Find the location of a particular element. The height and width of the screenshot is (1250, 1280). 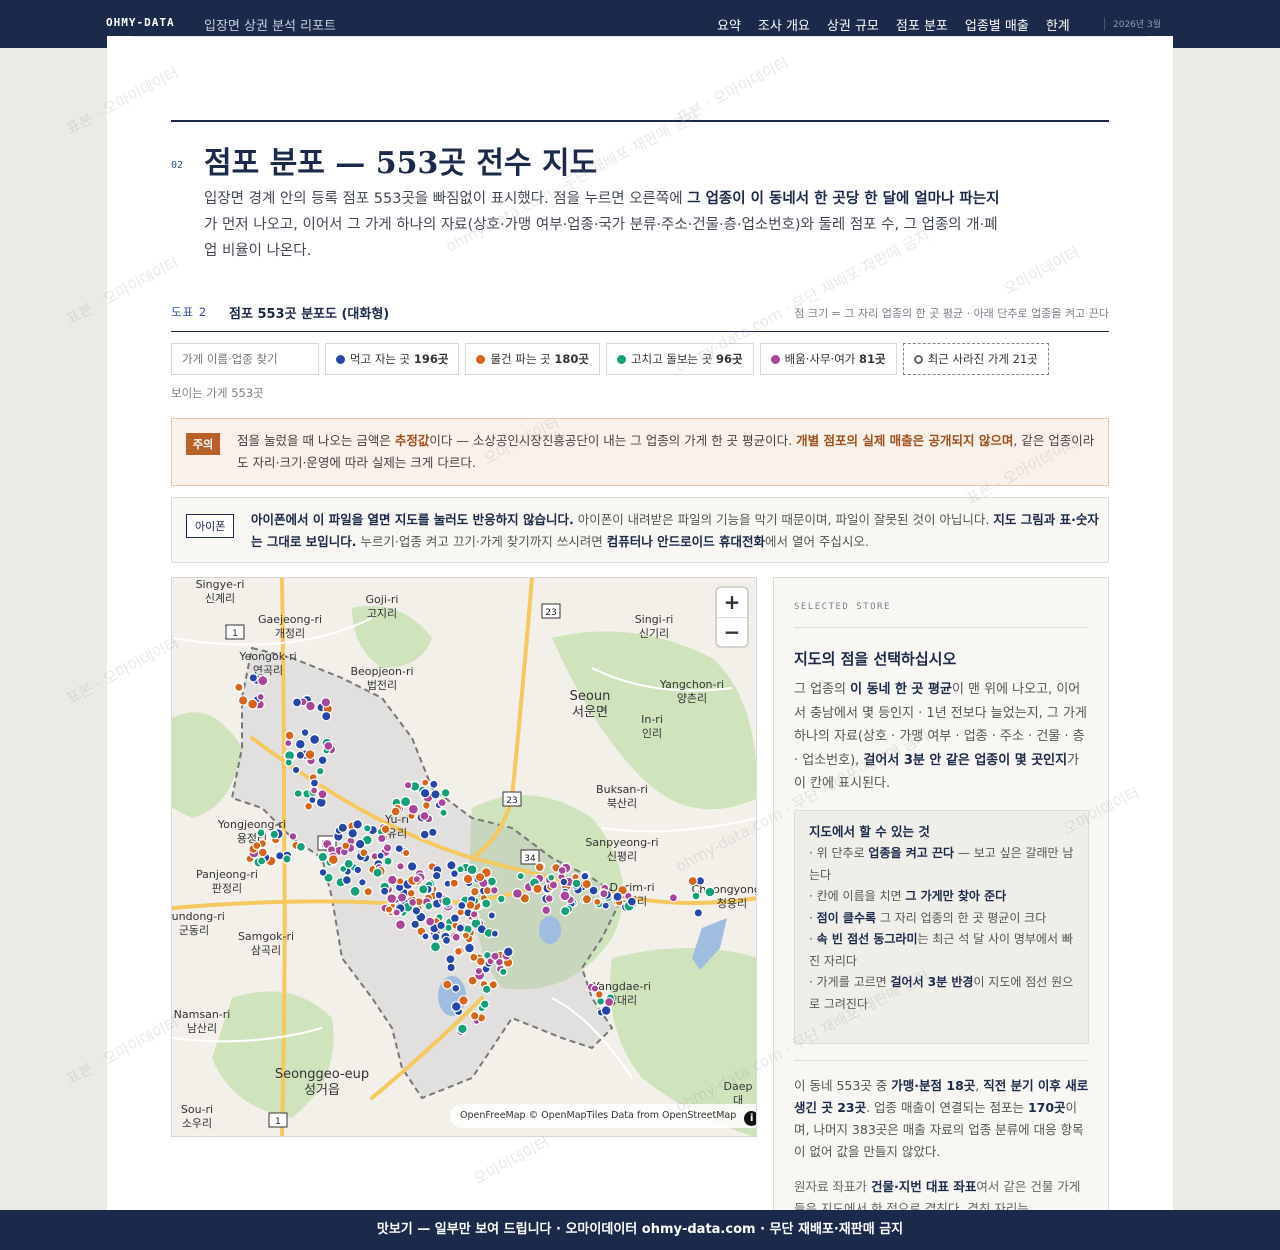

store-search-input is located at coordinates (245, 359).